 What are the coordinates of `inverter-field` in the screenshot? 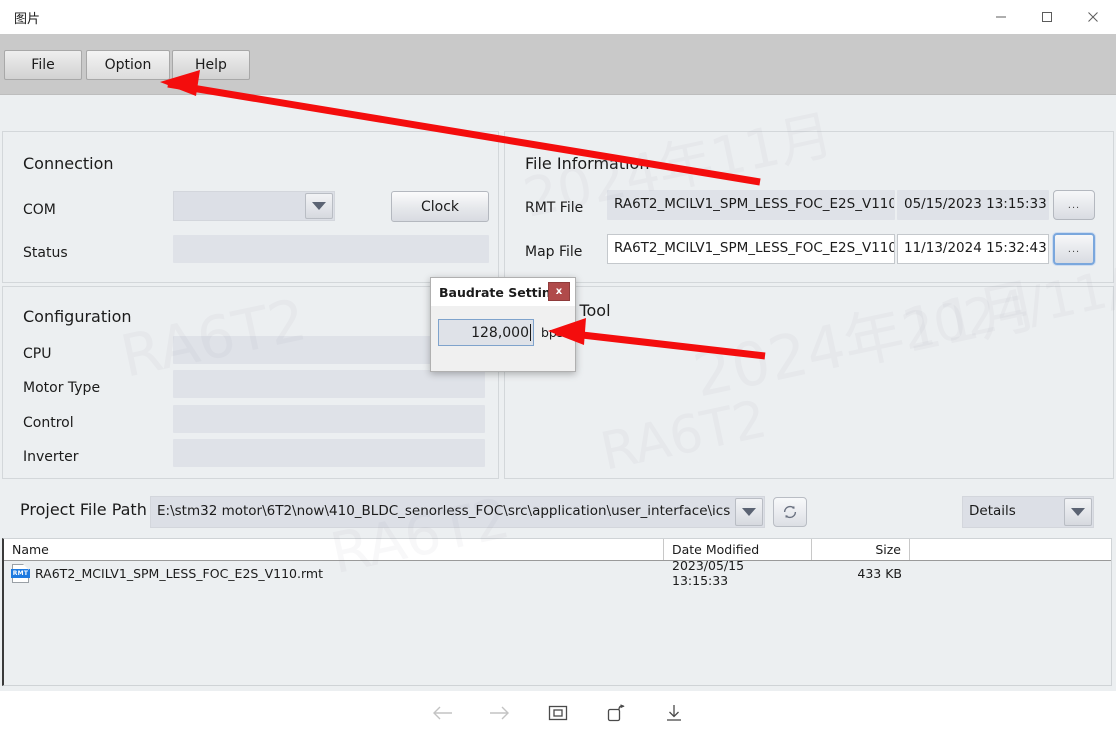 It's located at (329, 453).